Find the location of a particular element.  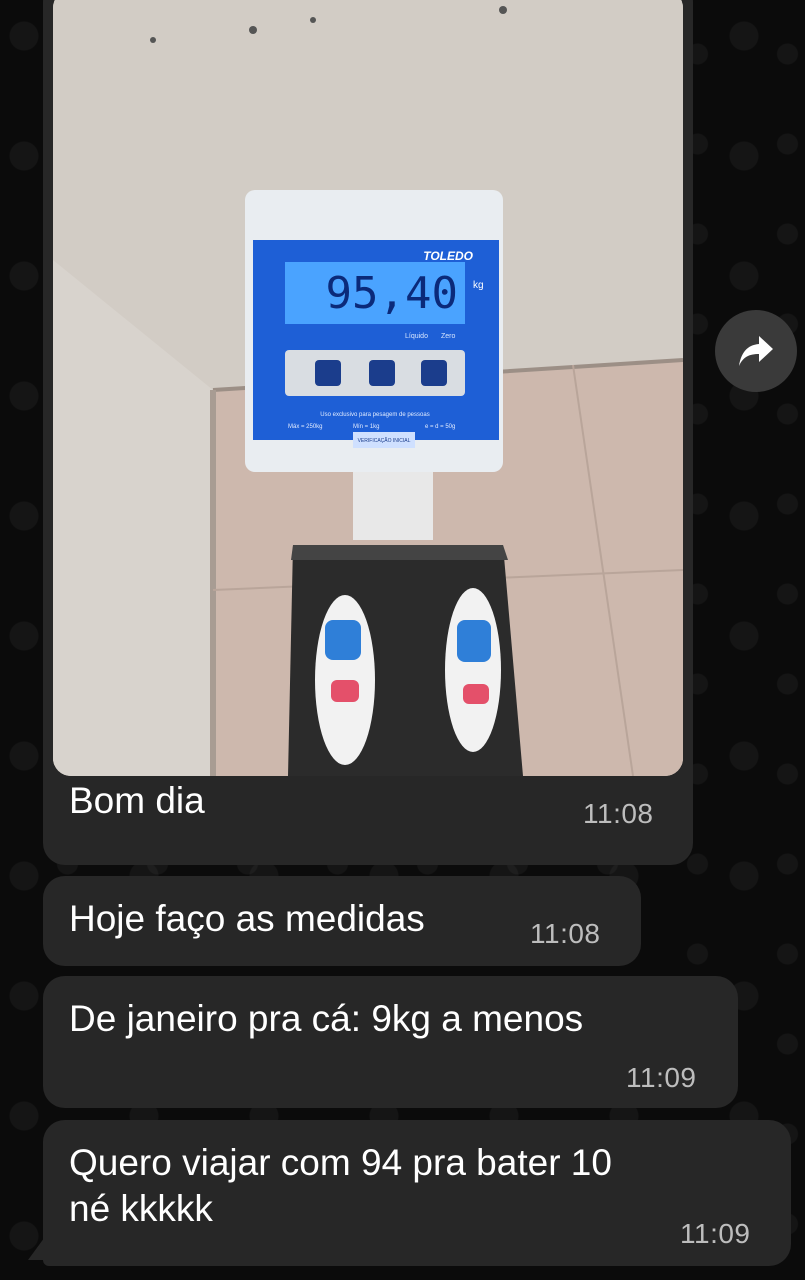

scale-brand-label: TOLEDO is located at coordinates (448, 256).